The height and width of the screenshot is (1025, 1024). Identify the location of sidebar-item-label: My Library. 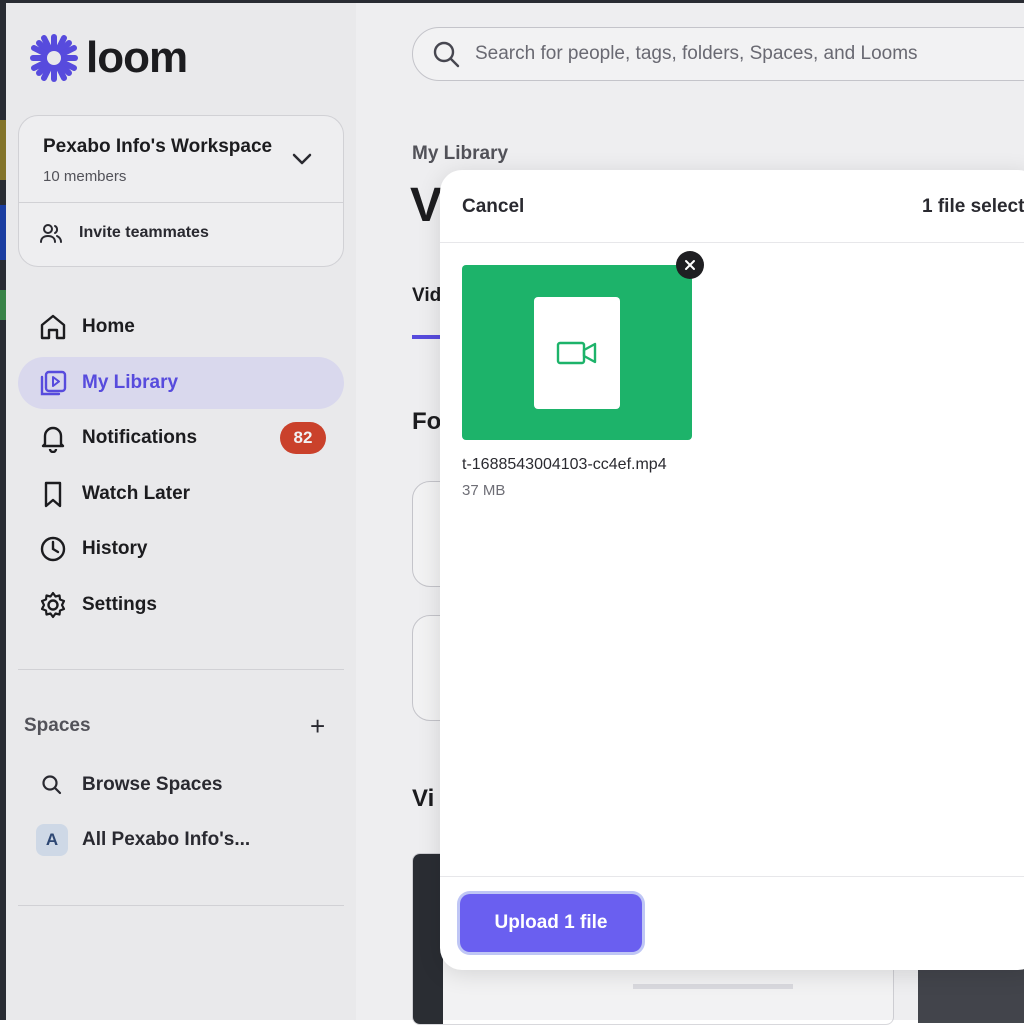
(130, 382).